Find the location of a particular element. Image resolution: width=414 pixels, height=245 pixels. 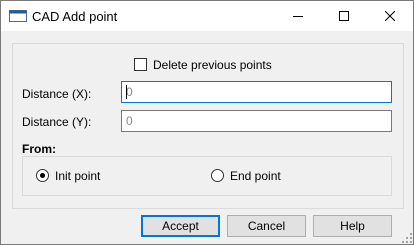

minimize-icon is located at coordinates (298, 16).